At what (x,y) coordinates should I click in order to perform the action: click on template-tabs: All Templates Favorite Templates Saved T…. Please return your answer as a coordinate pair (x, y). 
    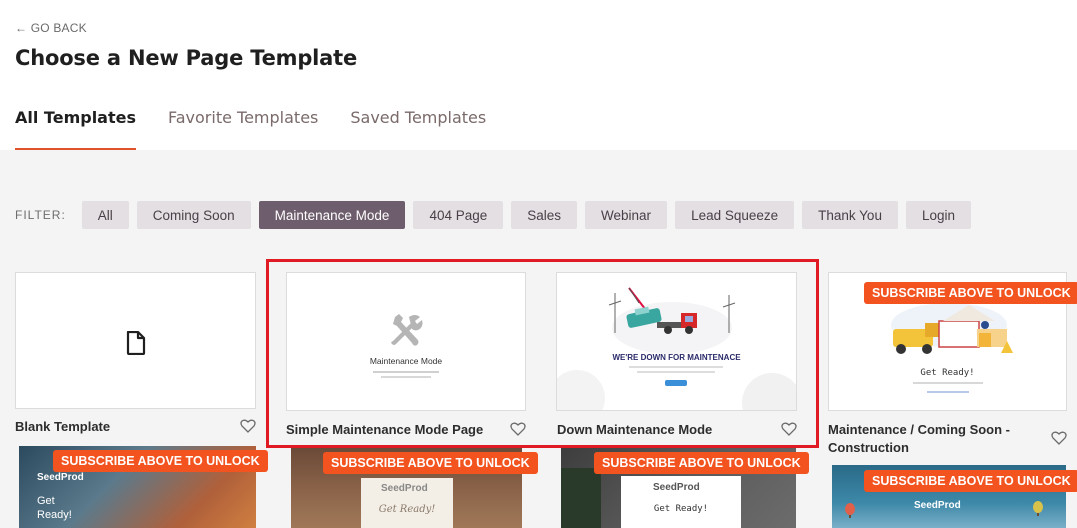
    Looking at the image, I should click on (266, 129).